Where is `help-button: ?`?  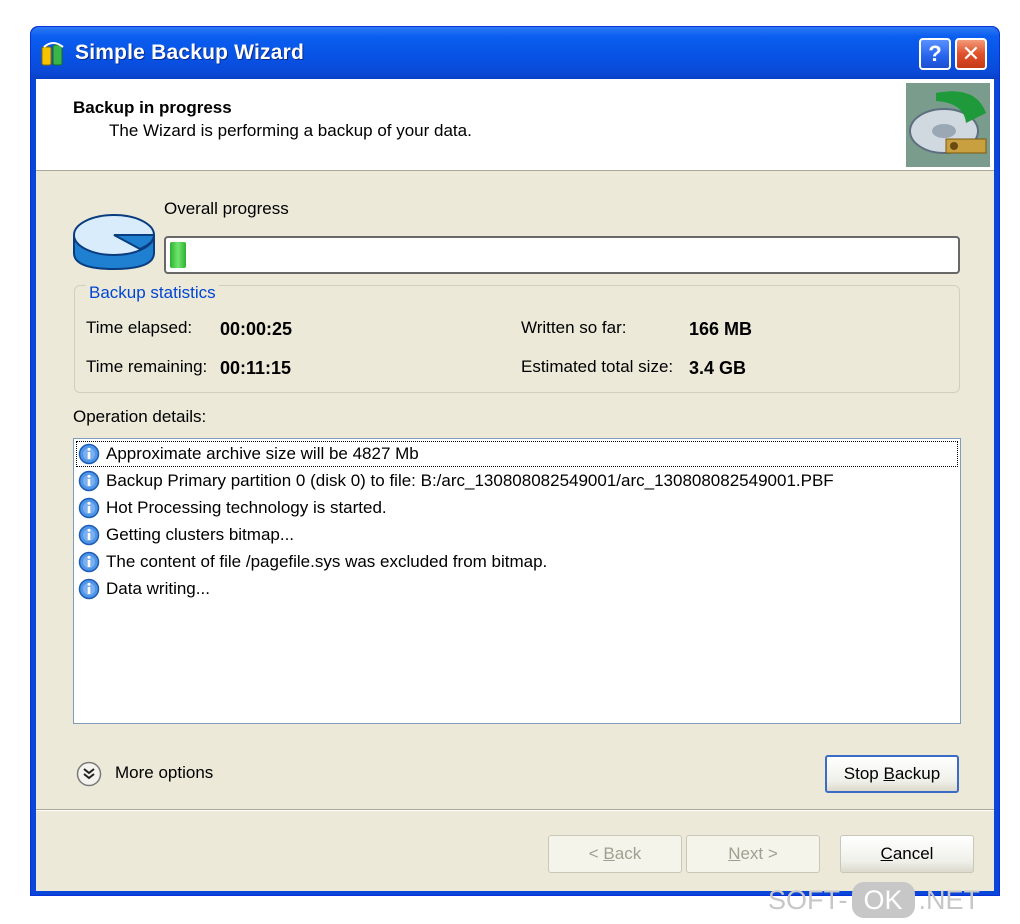 help-button: ? is located at coordinates (935, 54).